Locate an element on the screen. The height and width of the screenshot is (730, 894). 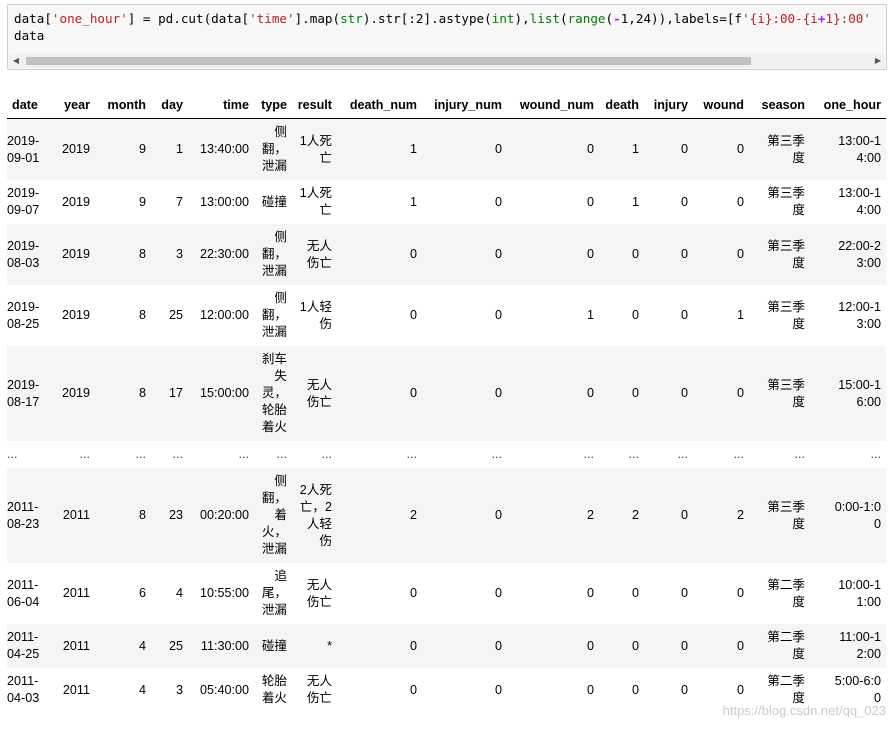
scrollbar-thumb is located at coordinates (388, 61).